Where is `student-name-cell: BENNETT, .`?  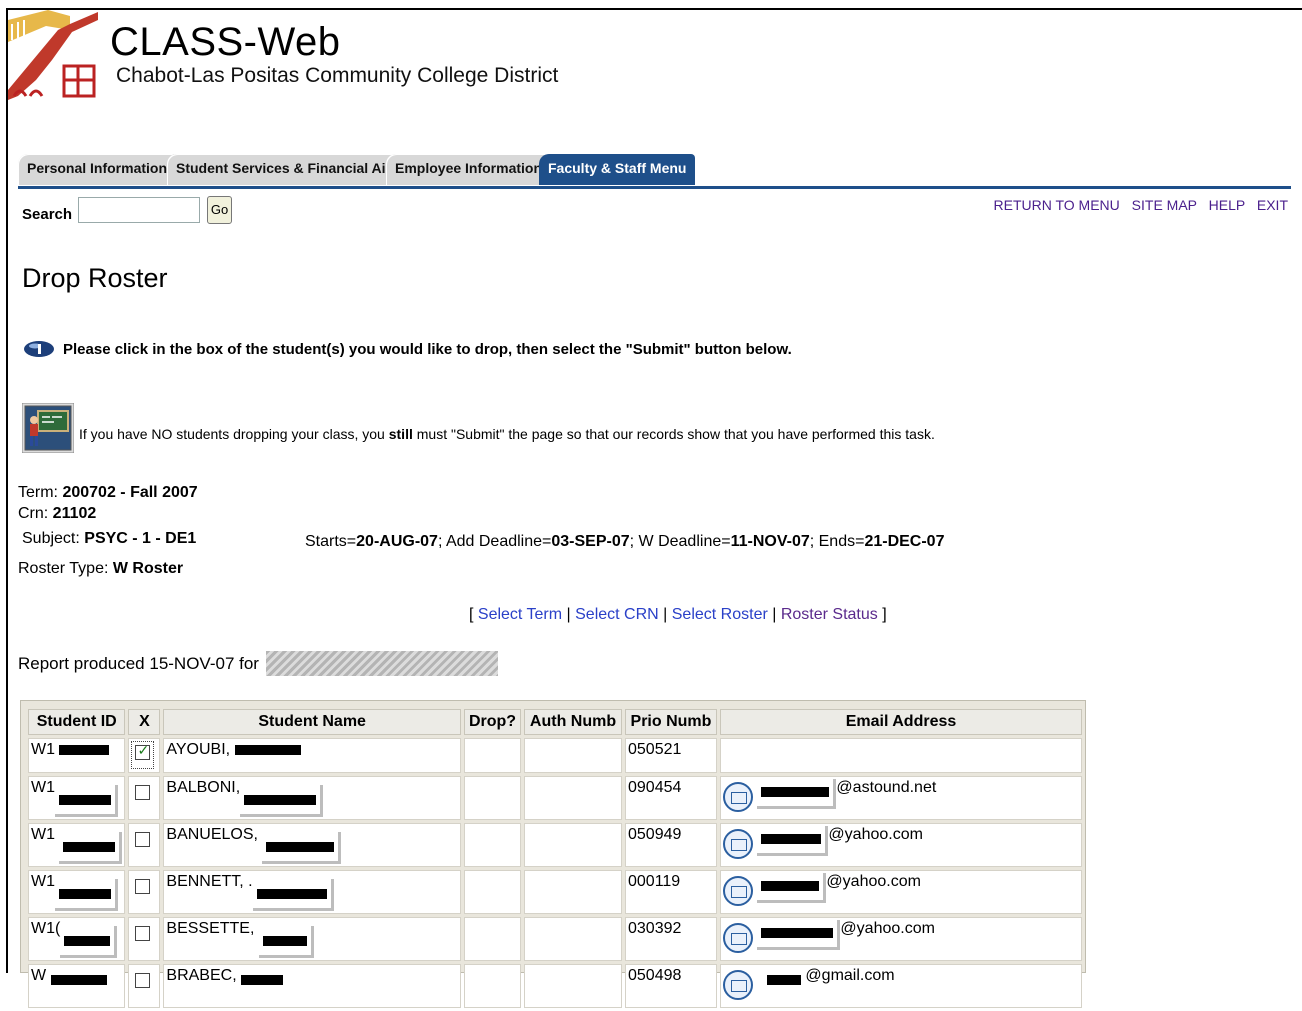 student-name-cell: BENNETT, . is located at coordinates (312, 892).